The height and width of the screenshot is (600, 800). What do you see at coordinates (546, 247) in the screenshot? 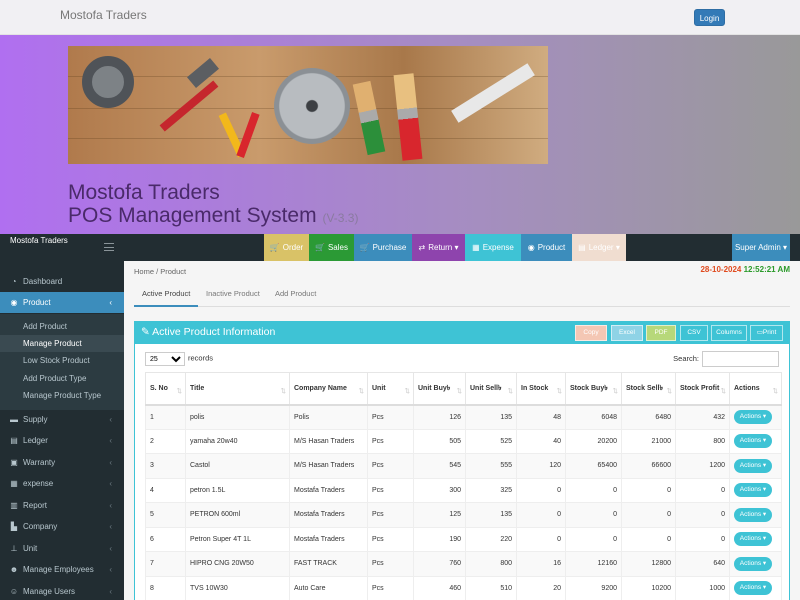
I see `nav-product-button: ◉ Product` at bounding box center [546, 247].